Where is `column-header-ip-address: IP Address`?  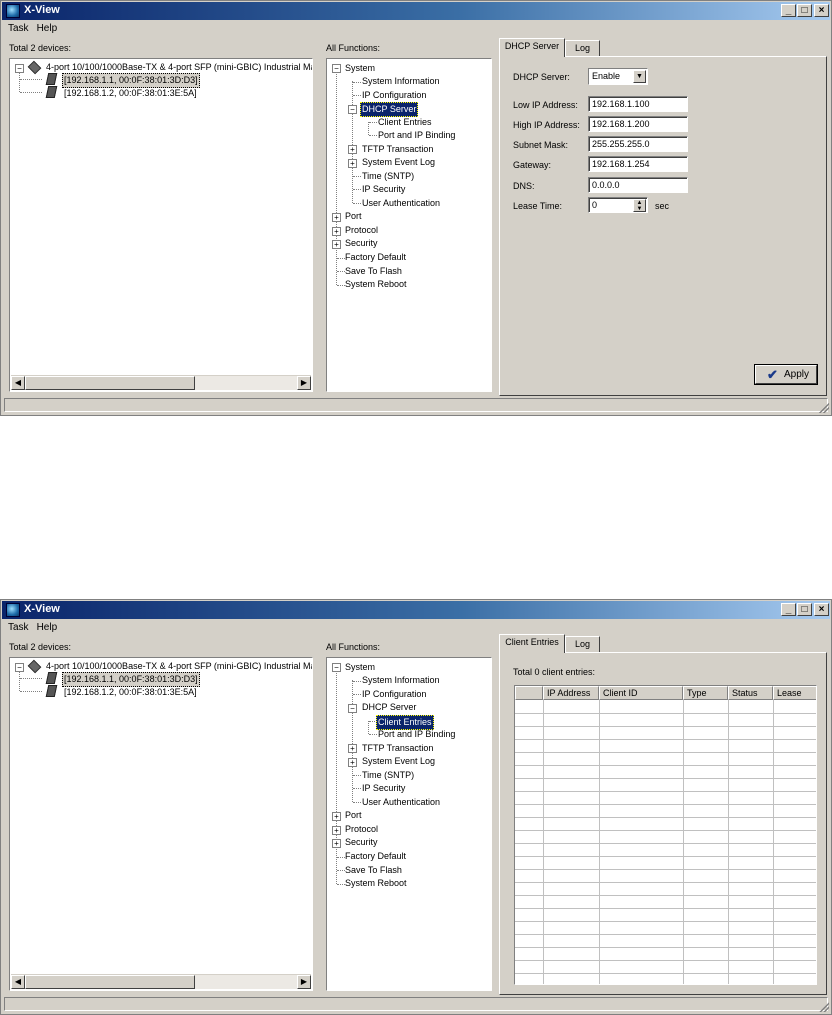 column-header-ip-address: IP Address is located at coordinates (571, 693).